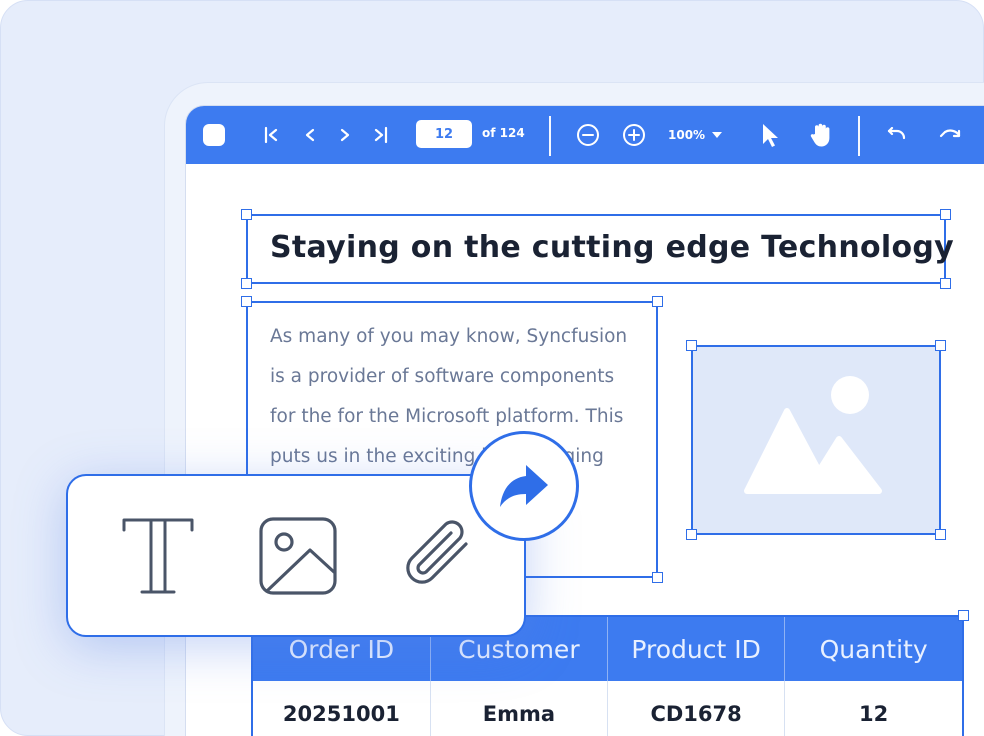 This screenshot has width=984, height=736. What do you see at coordinates (717, 135) in the screenshot?
I see `zoom-dropdown-icon` at bounding box center [717, 135].